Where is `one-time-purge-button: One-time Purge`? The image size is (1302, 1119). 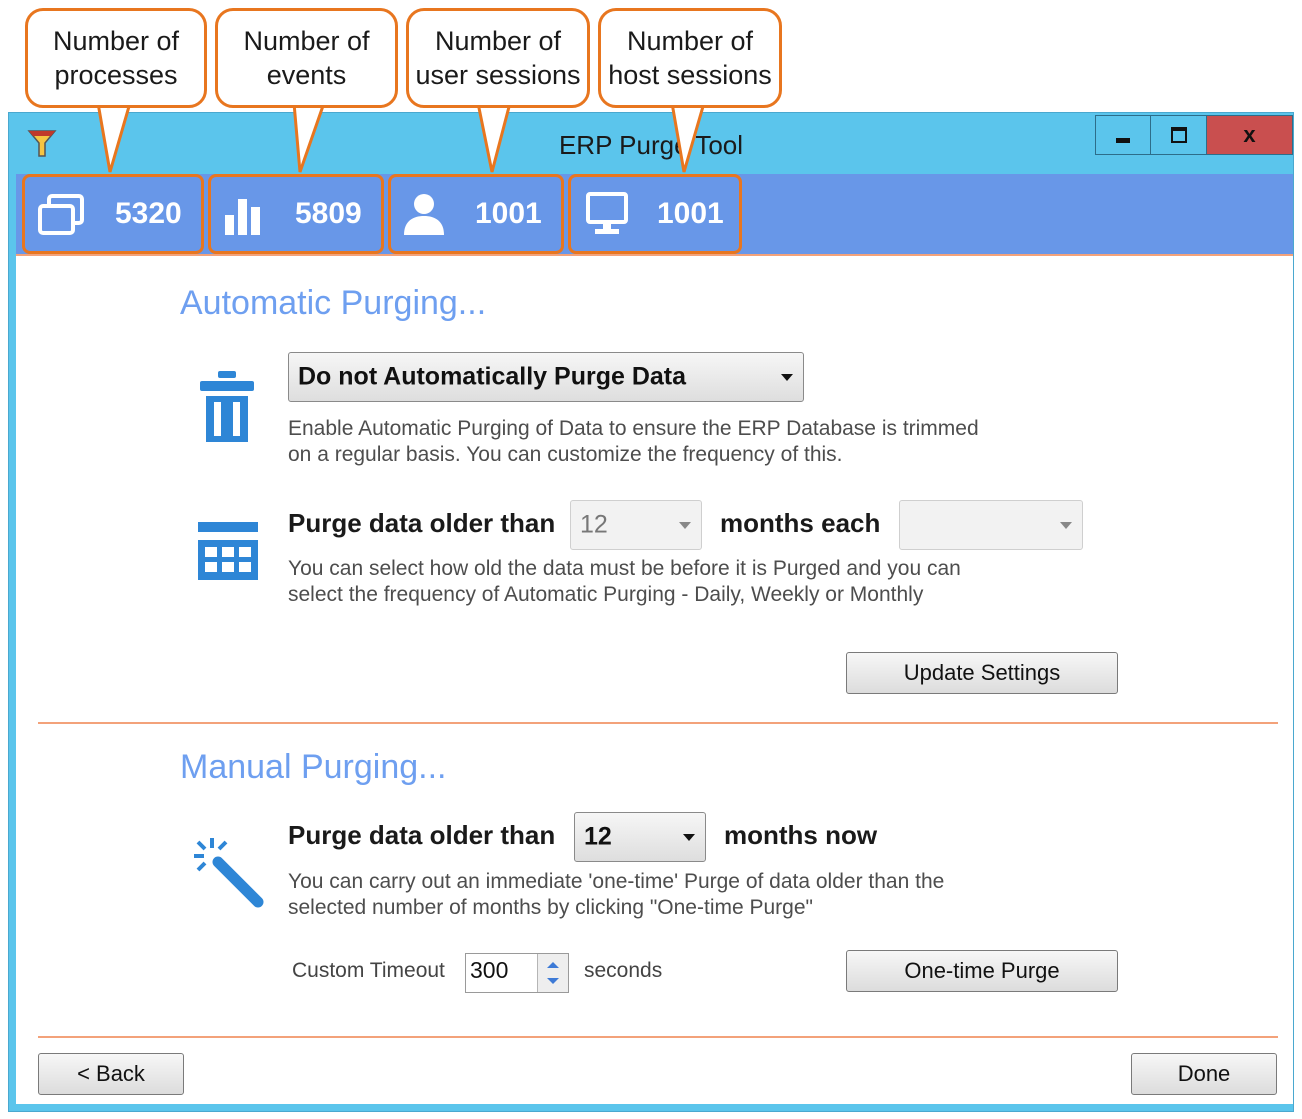
one-time-purge-button: One-time Purge is located at coordinates (982, 971).